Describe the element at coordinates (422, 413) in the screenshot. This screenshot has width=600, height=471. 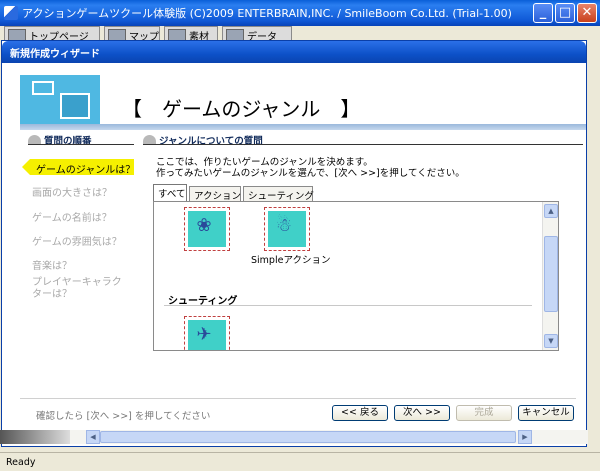
I see `next-button: 次へ >>` at that location.